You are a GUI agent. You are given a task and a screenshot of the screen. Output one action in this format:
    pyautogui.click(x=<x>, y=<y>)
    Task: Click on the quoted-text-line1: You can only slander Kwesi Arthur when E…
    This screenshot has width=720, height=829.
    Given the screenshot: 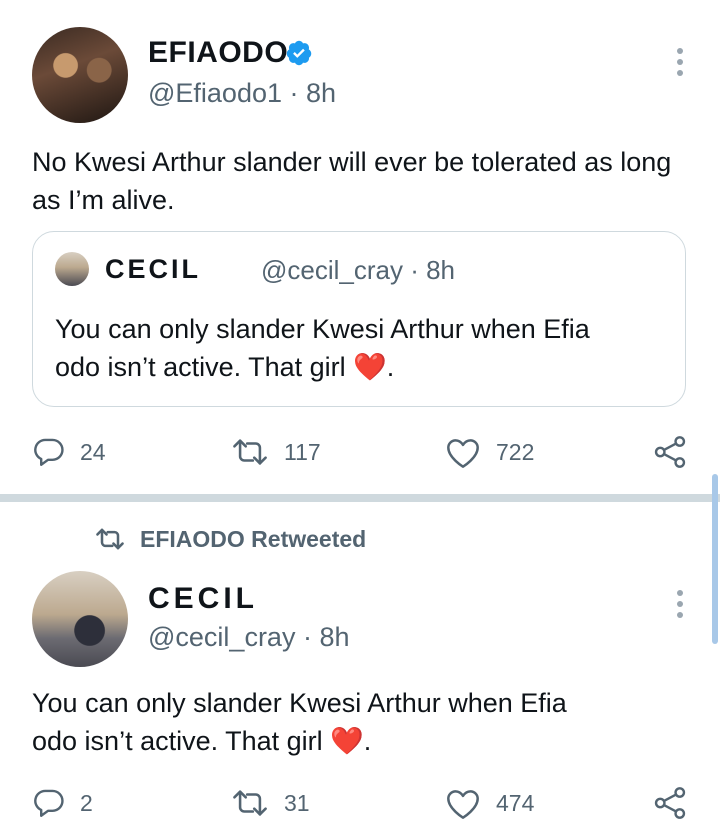 What is the action you would take?
    pyautogui.click(x=322, y=329)
    